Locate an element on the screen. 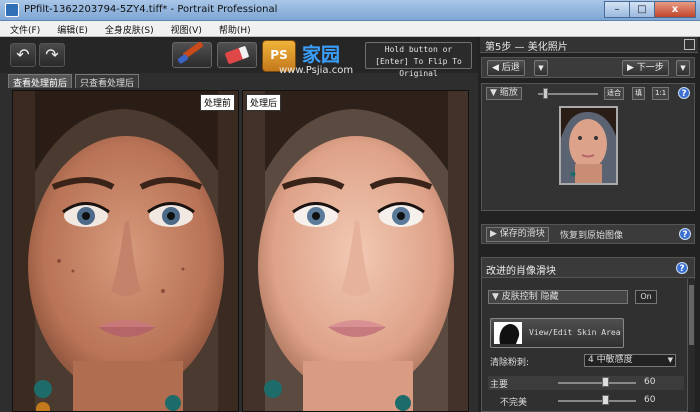 This screenshot has height=412, width=700. skin-area-label: View/Edit Skin Area is located at coordinates (575, 332).